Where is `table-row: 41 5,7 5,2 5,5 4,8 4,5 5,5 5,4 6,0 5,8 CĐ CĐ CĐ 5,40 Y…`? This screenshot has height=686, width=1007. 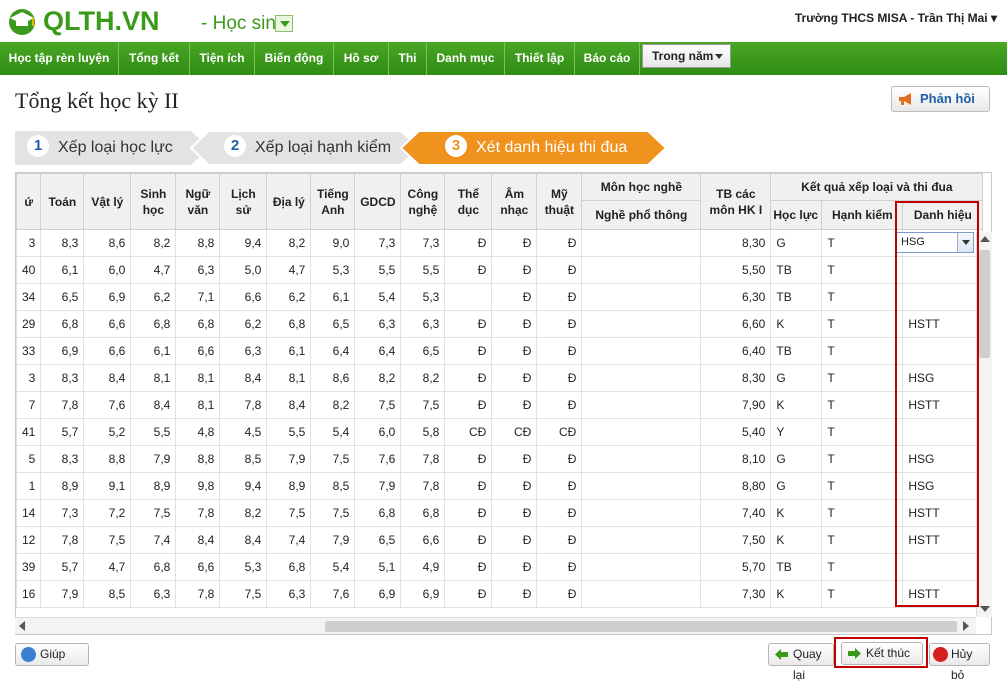 table-row: 41 5,7 5,2 5,5 4,8 4,5 5,5 5,4 6,0 5,8 CĐ CĐ CĐ 5,40 Y… is located at coordinates (500, 432).